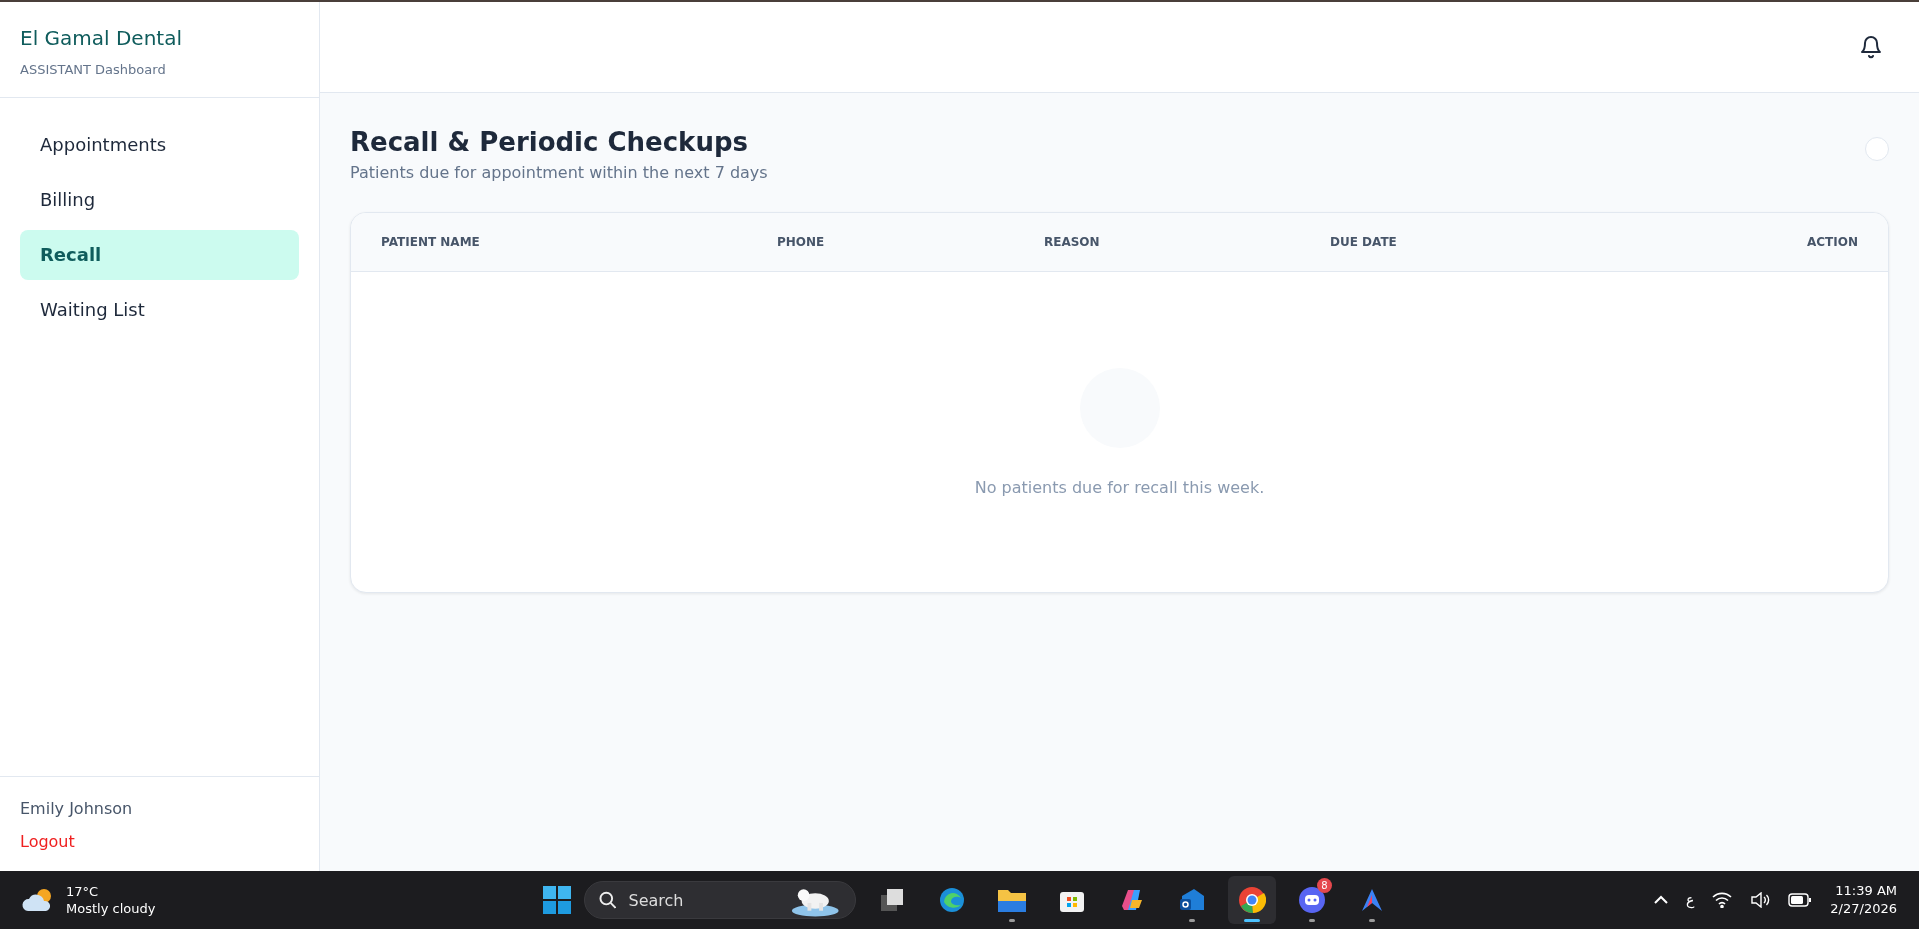  I want to click on squares-icon, so click(892, 900).